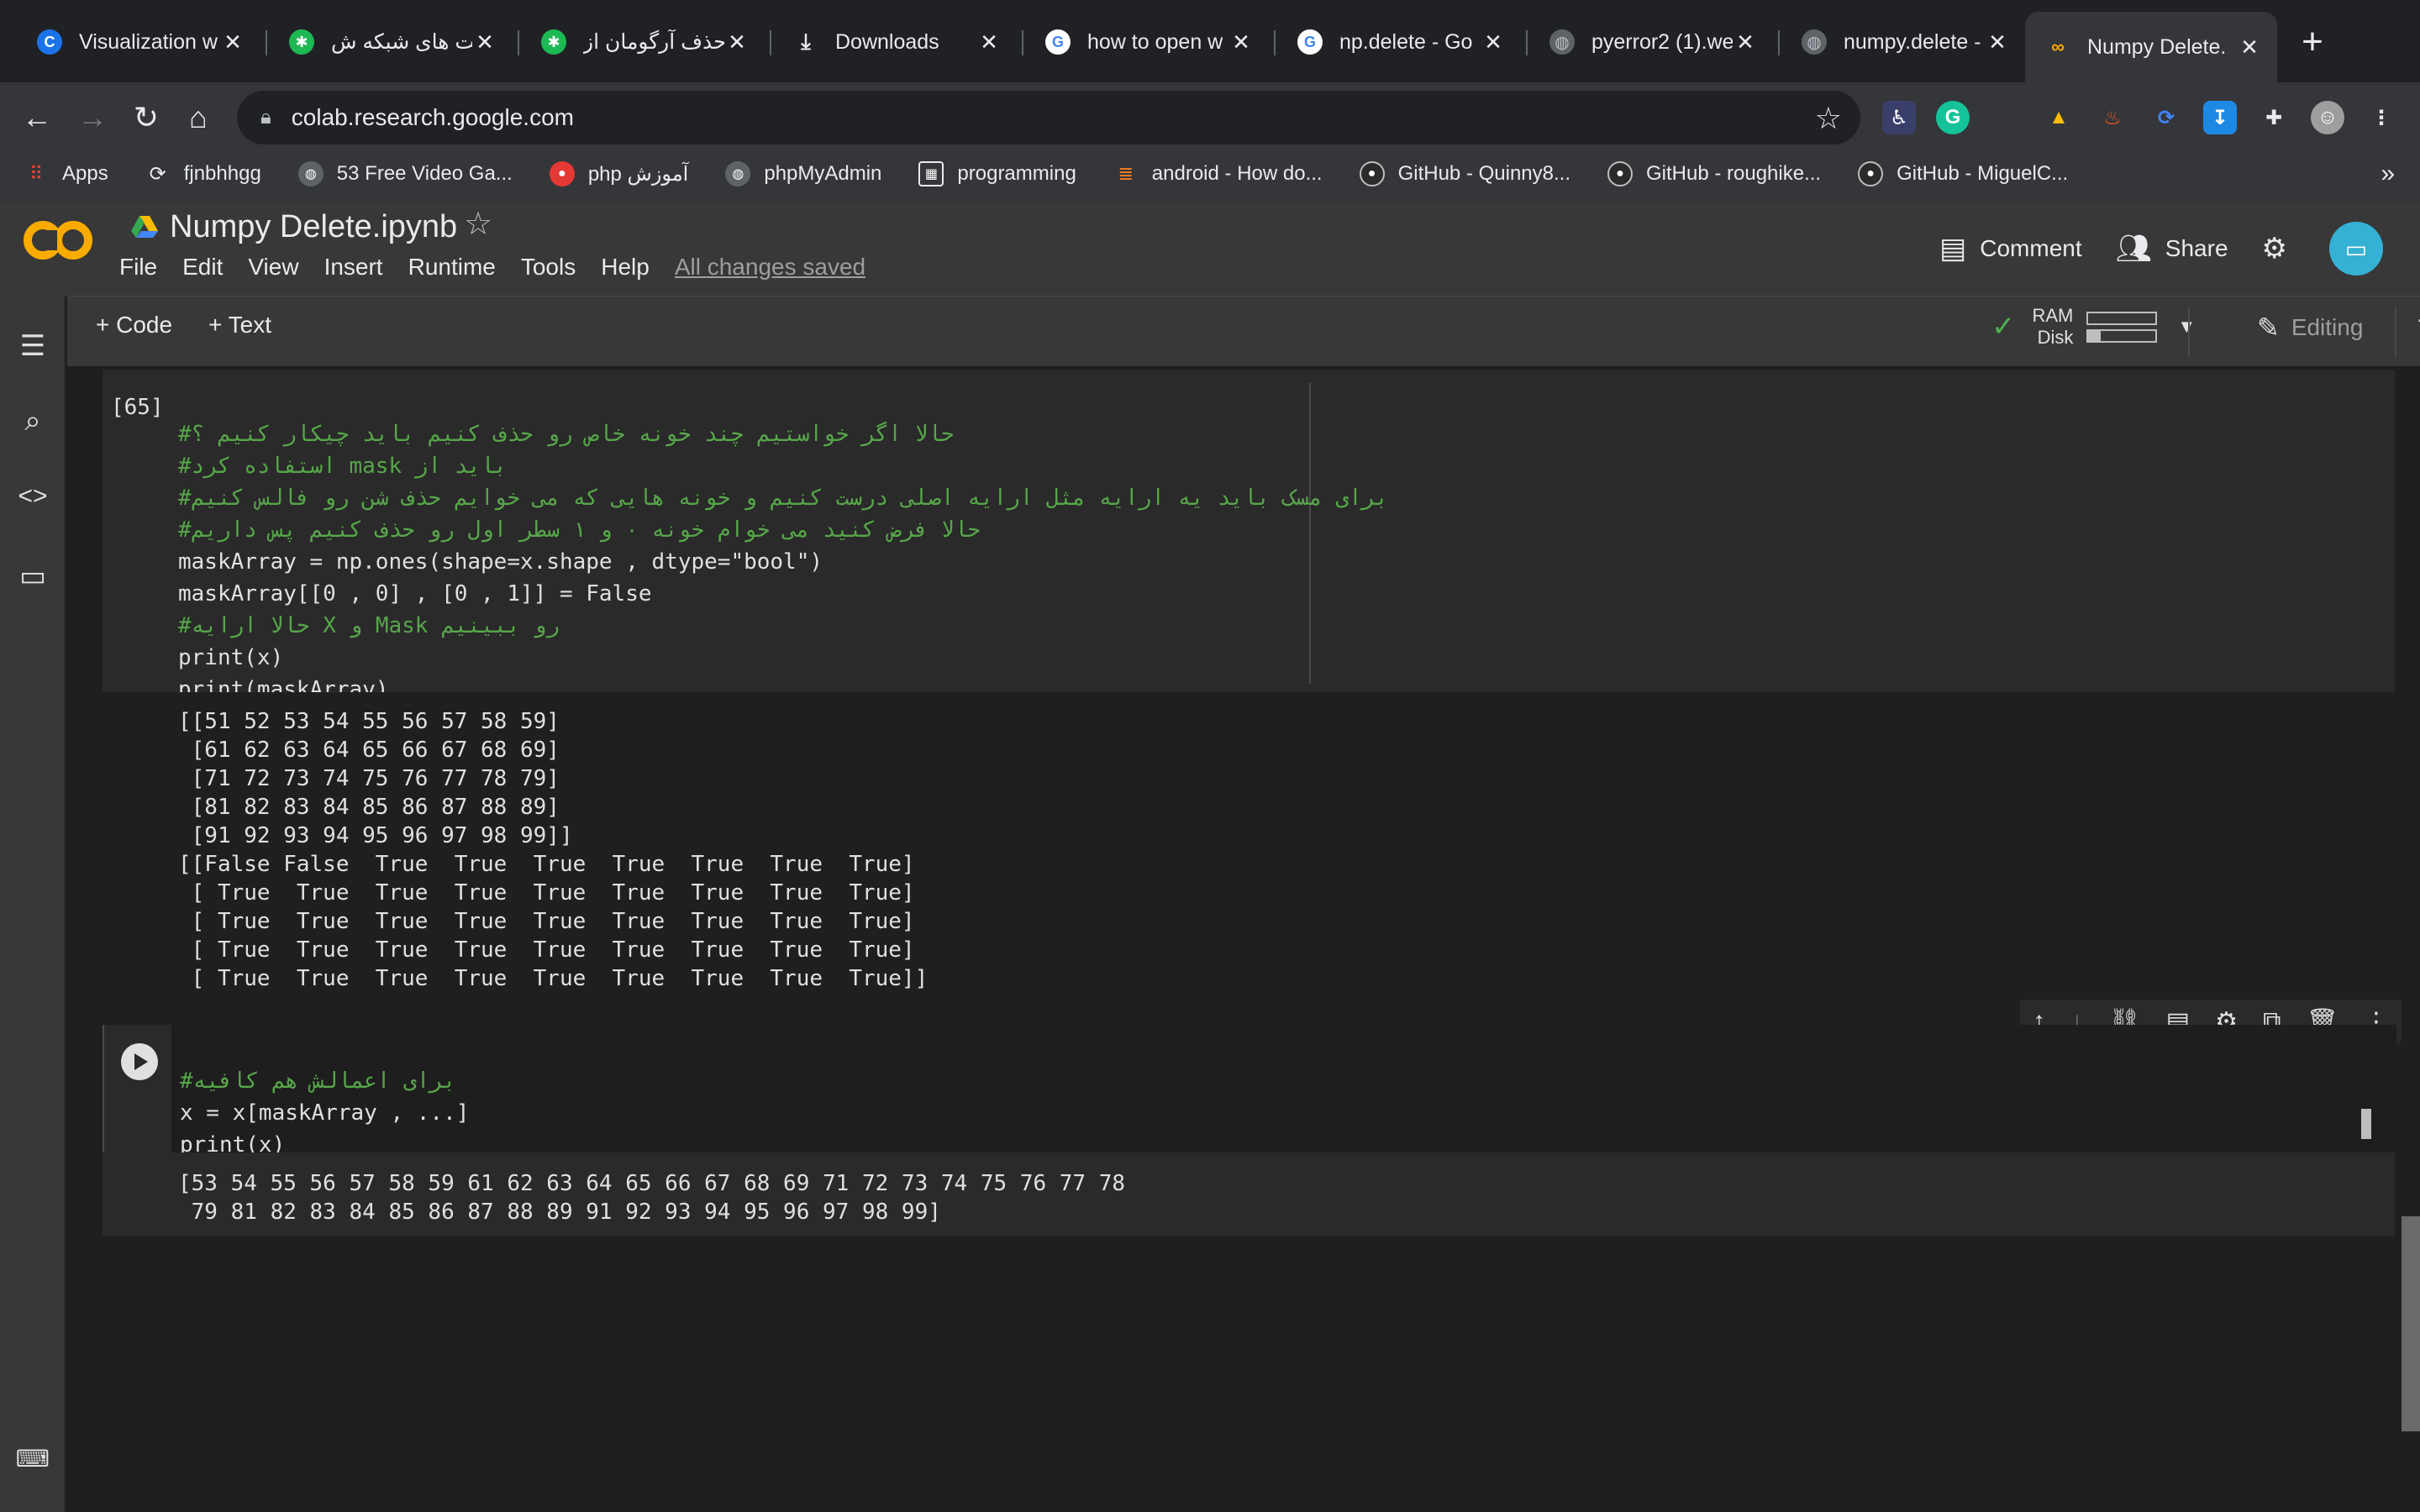 The image size is (2420, 1512). What do you see at coordinates (2186, 327) in the screenshot?
I see `chevron-down-icon: ▼` at bounding box center [2186, 327].